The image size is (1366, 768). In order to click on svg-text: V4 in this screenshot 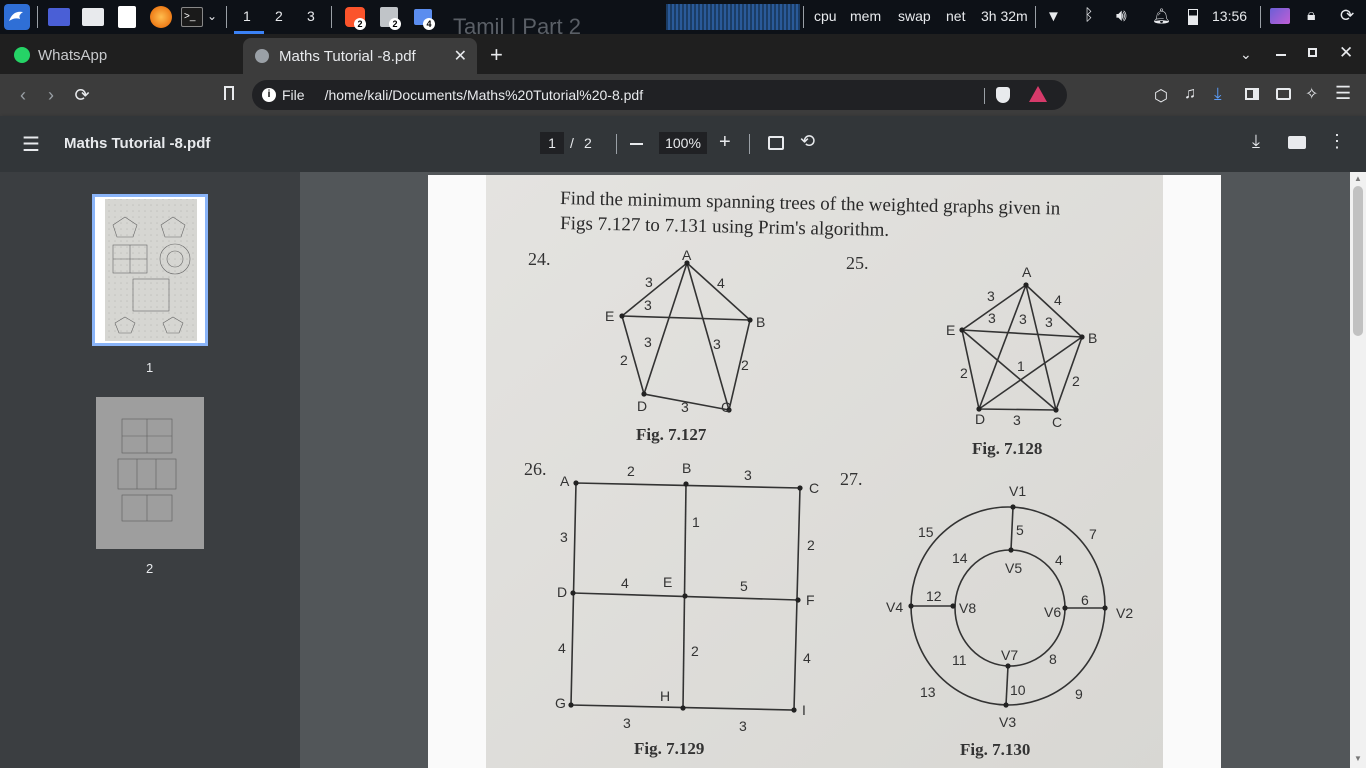, I will do `click(894, 607)`.